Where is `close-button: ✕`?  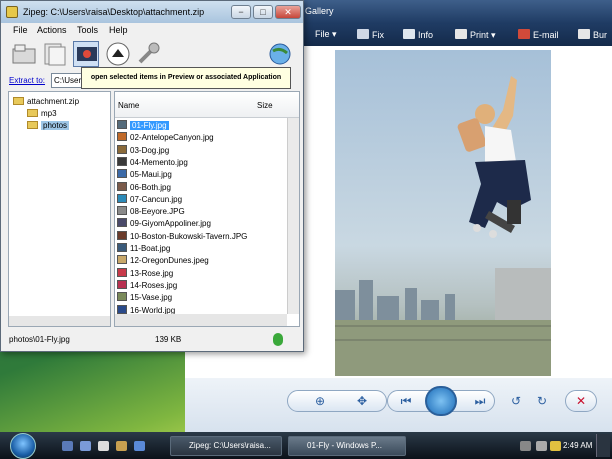
close-button: ✕ is located at coordinates (288, 12).